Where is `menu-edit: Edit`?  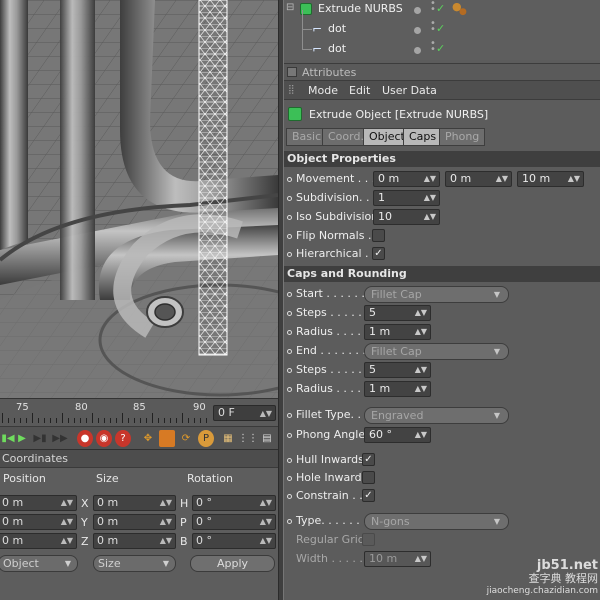
menu-edit: Edit is located at coordinates (359, 90).